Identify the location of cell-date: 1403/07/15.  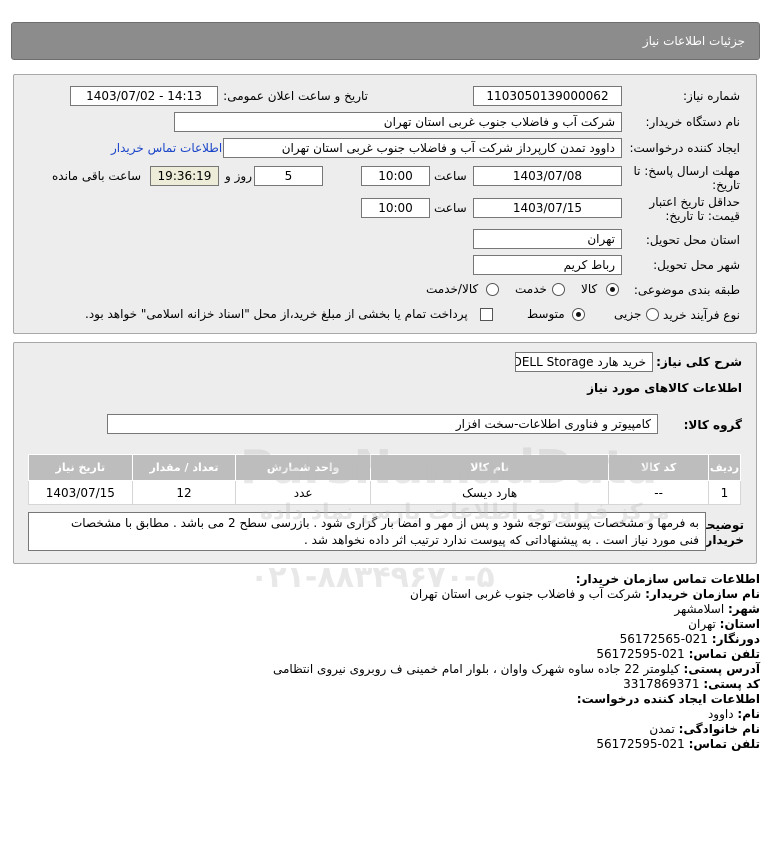
(80, 492).